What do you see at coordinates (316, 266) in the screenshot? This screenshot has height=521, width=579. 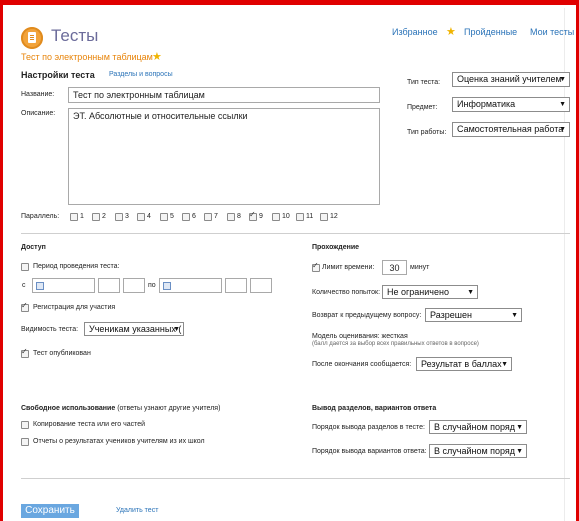 I see `time-limit-checkbox` at bounding box center [316, 266].